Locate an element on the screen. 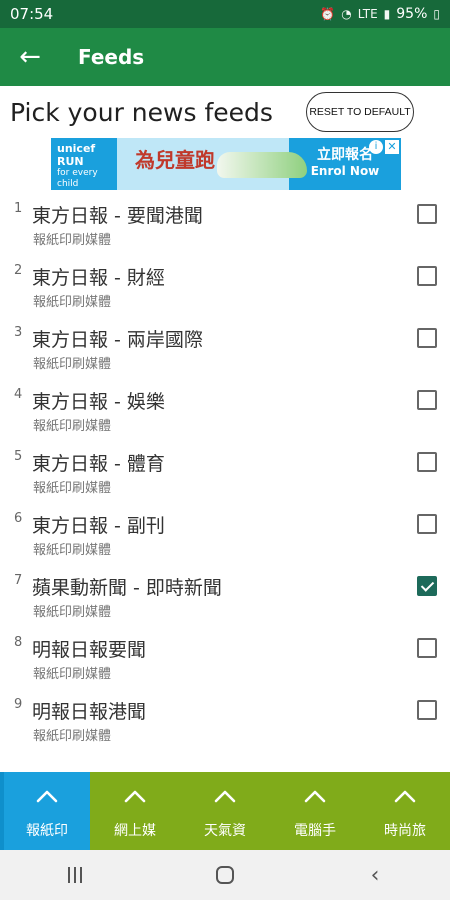  feed-item: 3 東方日報 - 兩岸國際報紙印刷媒體 is located at coordinates (225, 345).